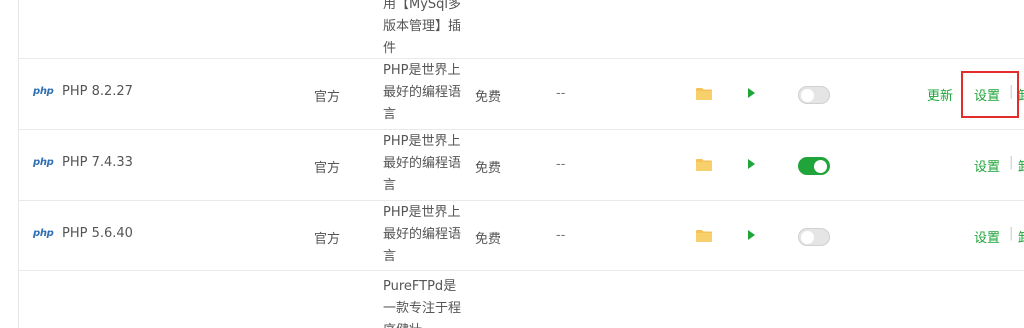  I want to click on plugin-description: 用【MySql多版本管理】插件, so click(422, 28).